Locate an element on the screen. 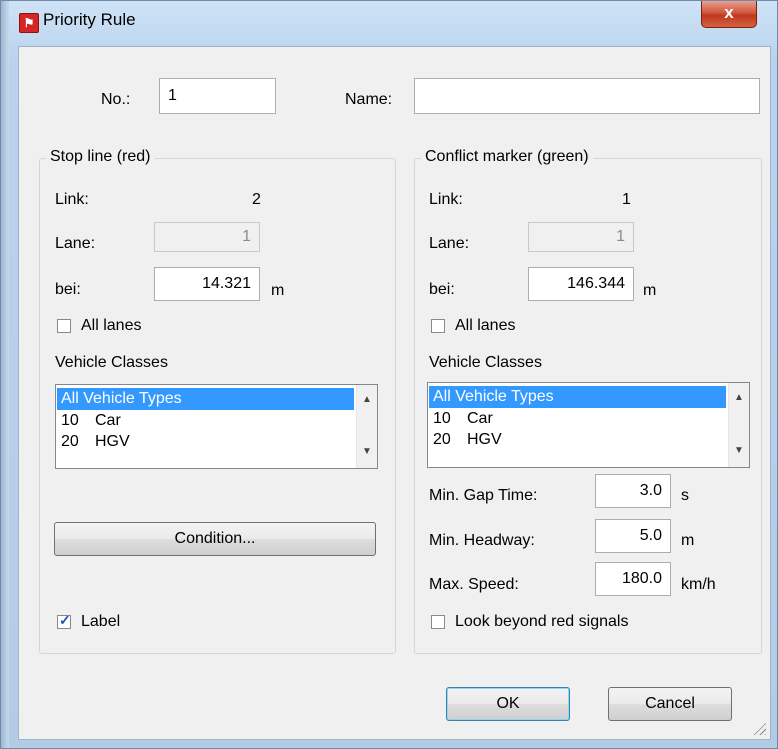 The width and height of the screenshot is (778, 749). conflict-marker-list-scrollbar: ▲ ▼ is located at coordinates (738, 425).